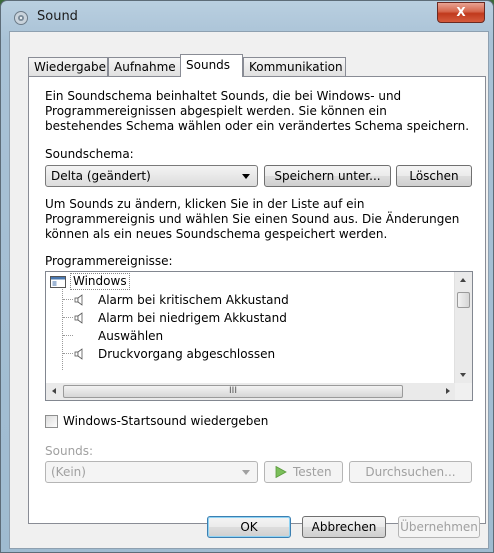 The image size is (494, 553). I want to click on tab-sounds: Sounds, so click(211, 65).